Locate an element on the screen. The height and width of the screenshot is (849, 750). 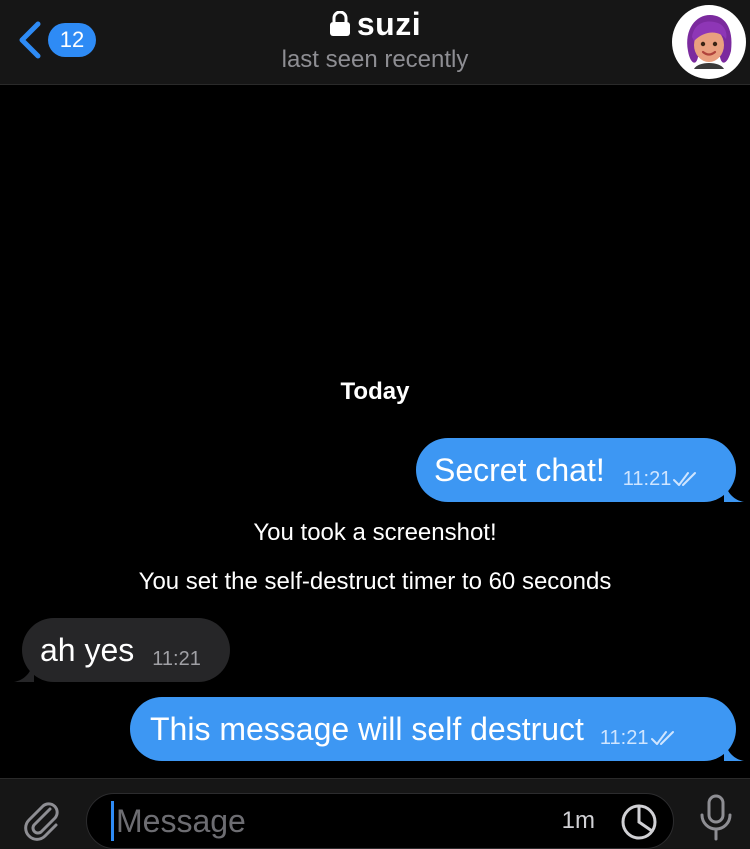
last-seen-status: last seen recently is located at coordinates (375, 59).